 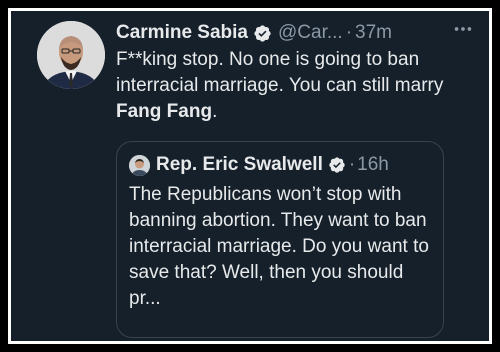 I want to click on timestamp: 37m, so click(x=373, y=33).